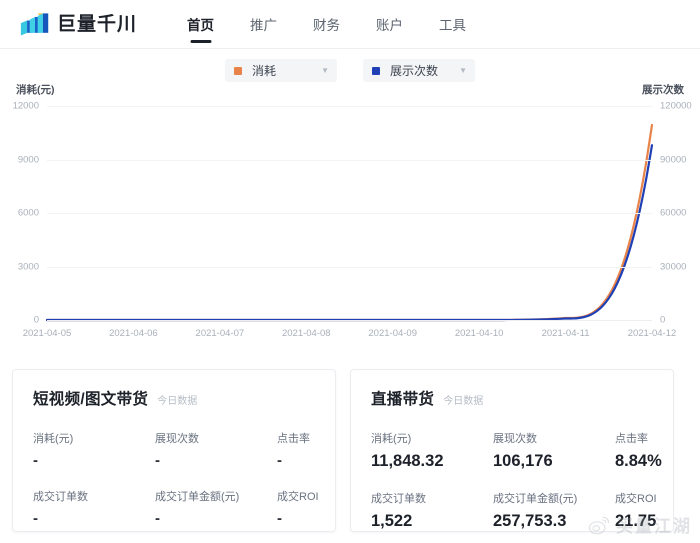 This screenshot has height=543, width=700. What do you see at coordinates (638, 450) in the screenshot?
I see `metric-cell: 点击率 8.84%` at bounding box center [638, 450].